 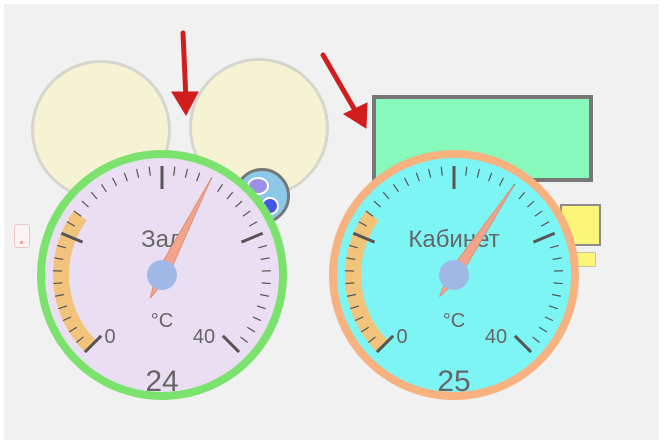 What do you see at coordinates (161, 381) in the screenshot?
I see `gauge-value: 24` at bounding box center [161, 381].